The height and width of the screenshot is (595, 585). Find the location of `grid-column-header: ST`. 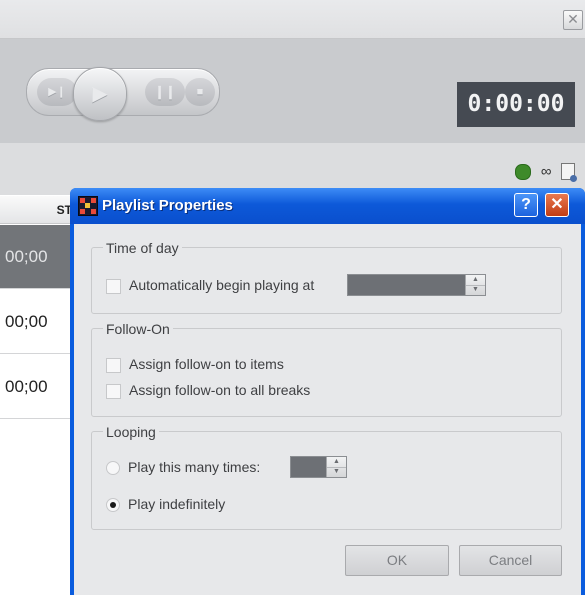

grid-column-header: ST is located at coordinates (40, 210).